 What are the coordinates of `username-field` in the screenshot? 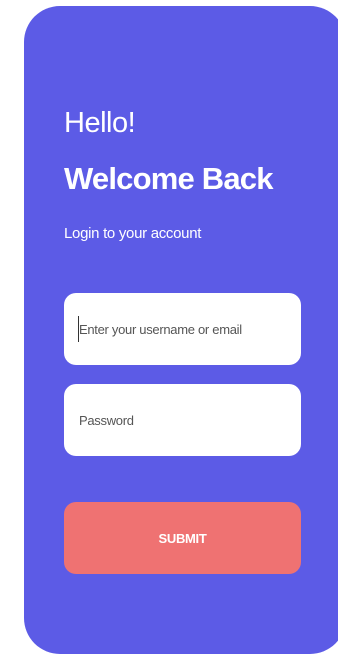 It's located at (182, 329).